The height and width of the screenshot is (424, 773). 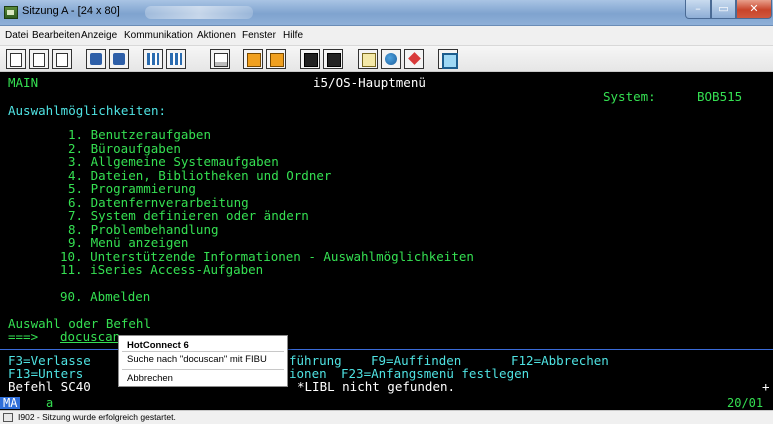 What do you see at coordinates (188, 215) in the screenshot?
I see `menu-option-7: 7. System definieren oder ändern` at bounding box center [188, 215].